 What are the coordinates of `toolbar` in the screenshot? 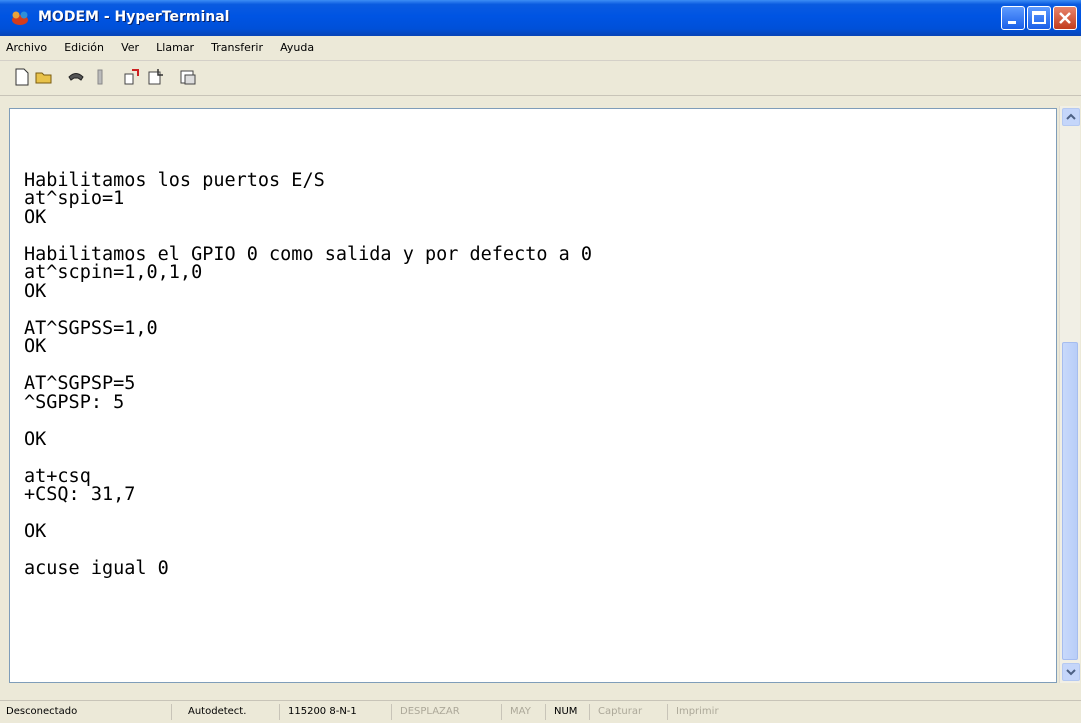 It's located at (540, 78).